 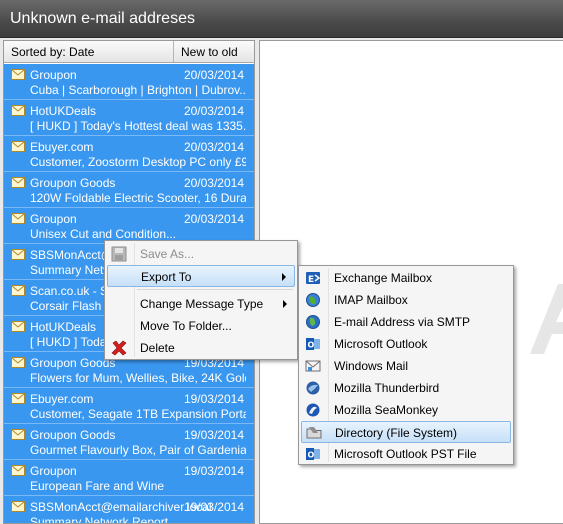 What do you see at coordinates (214, 51) in the screenshot?
I see `sort-order-button: New to old` at bounding box center [214, 51].